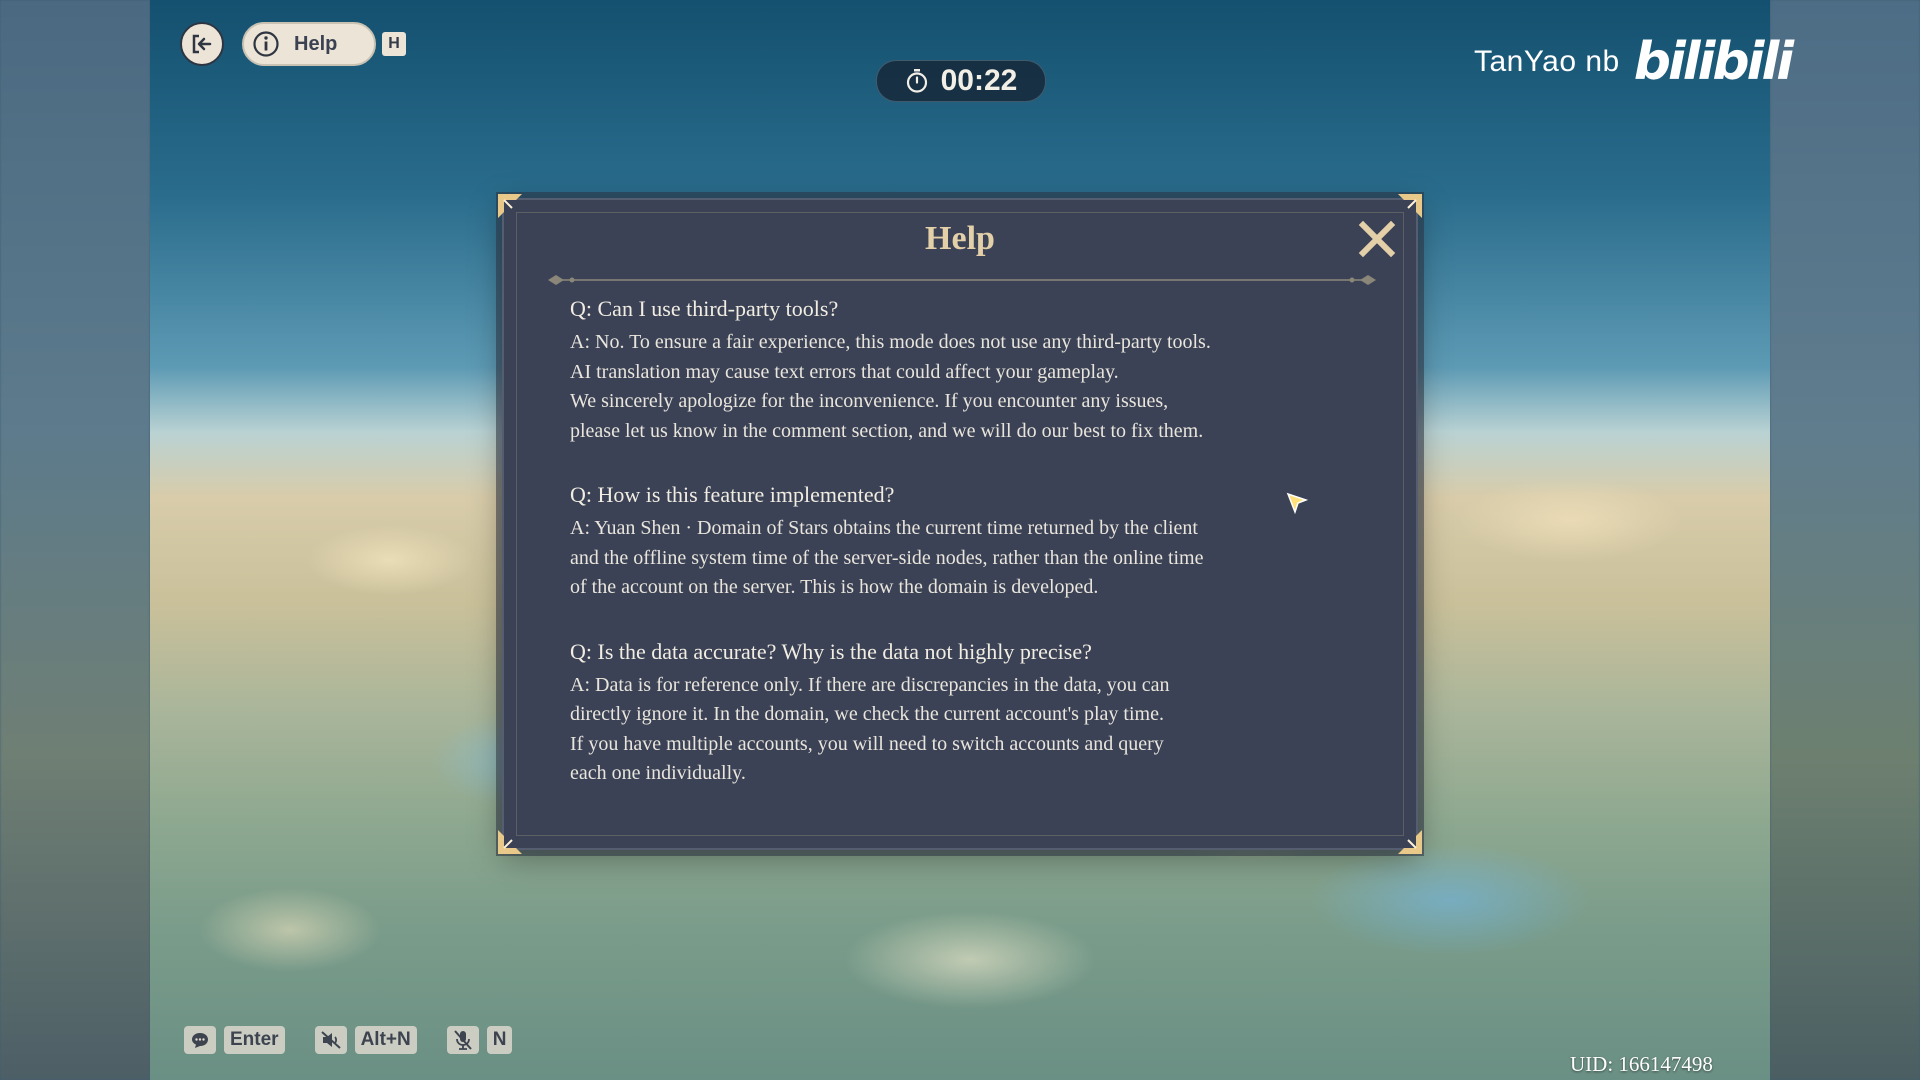  I want to click on timer-value: 00:22, so click(979, 80).